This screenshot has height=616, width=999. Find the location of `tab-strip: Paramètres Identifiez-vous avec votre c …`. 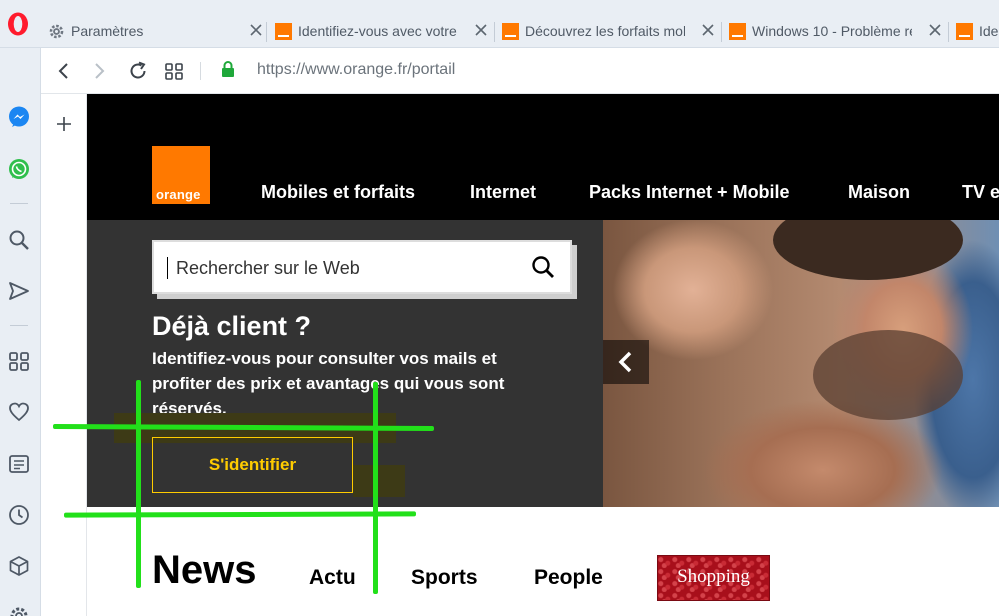

tab-strip: Paramètres Identifiez-vous avec votre c … is located at coordinates (499, 24).